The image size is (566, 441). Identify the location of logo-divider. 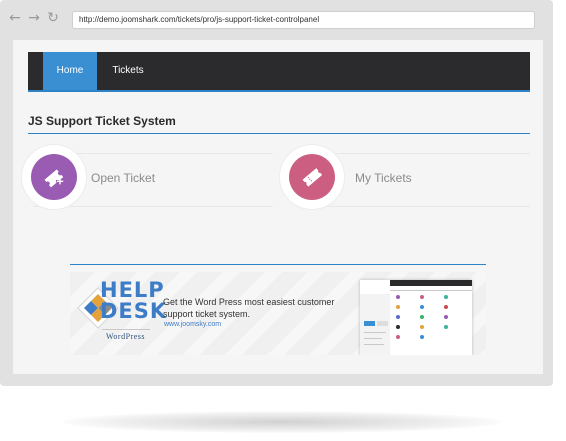
(126, 329).